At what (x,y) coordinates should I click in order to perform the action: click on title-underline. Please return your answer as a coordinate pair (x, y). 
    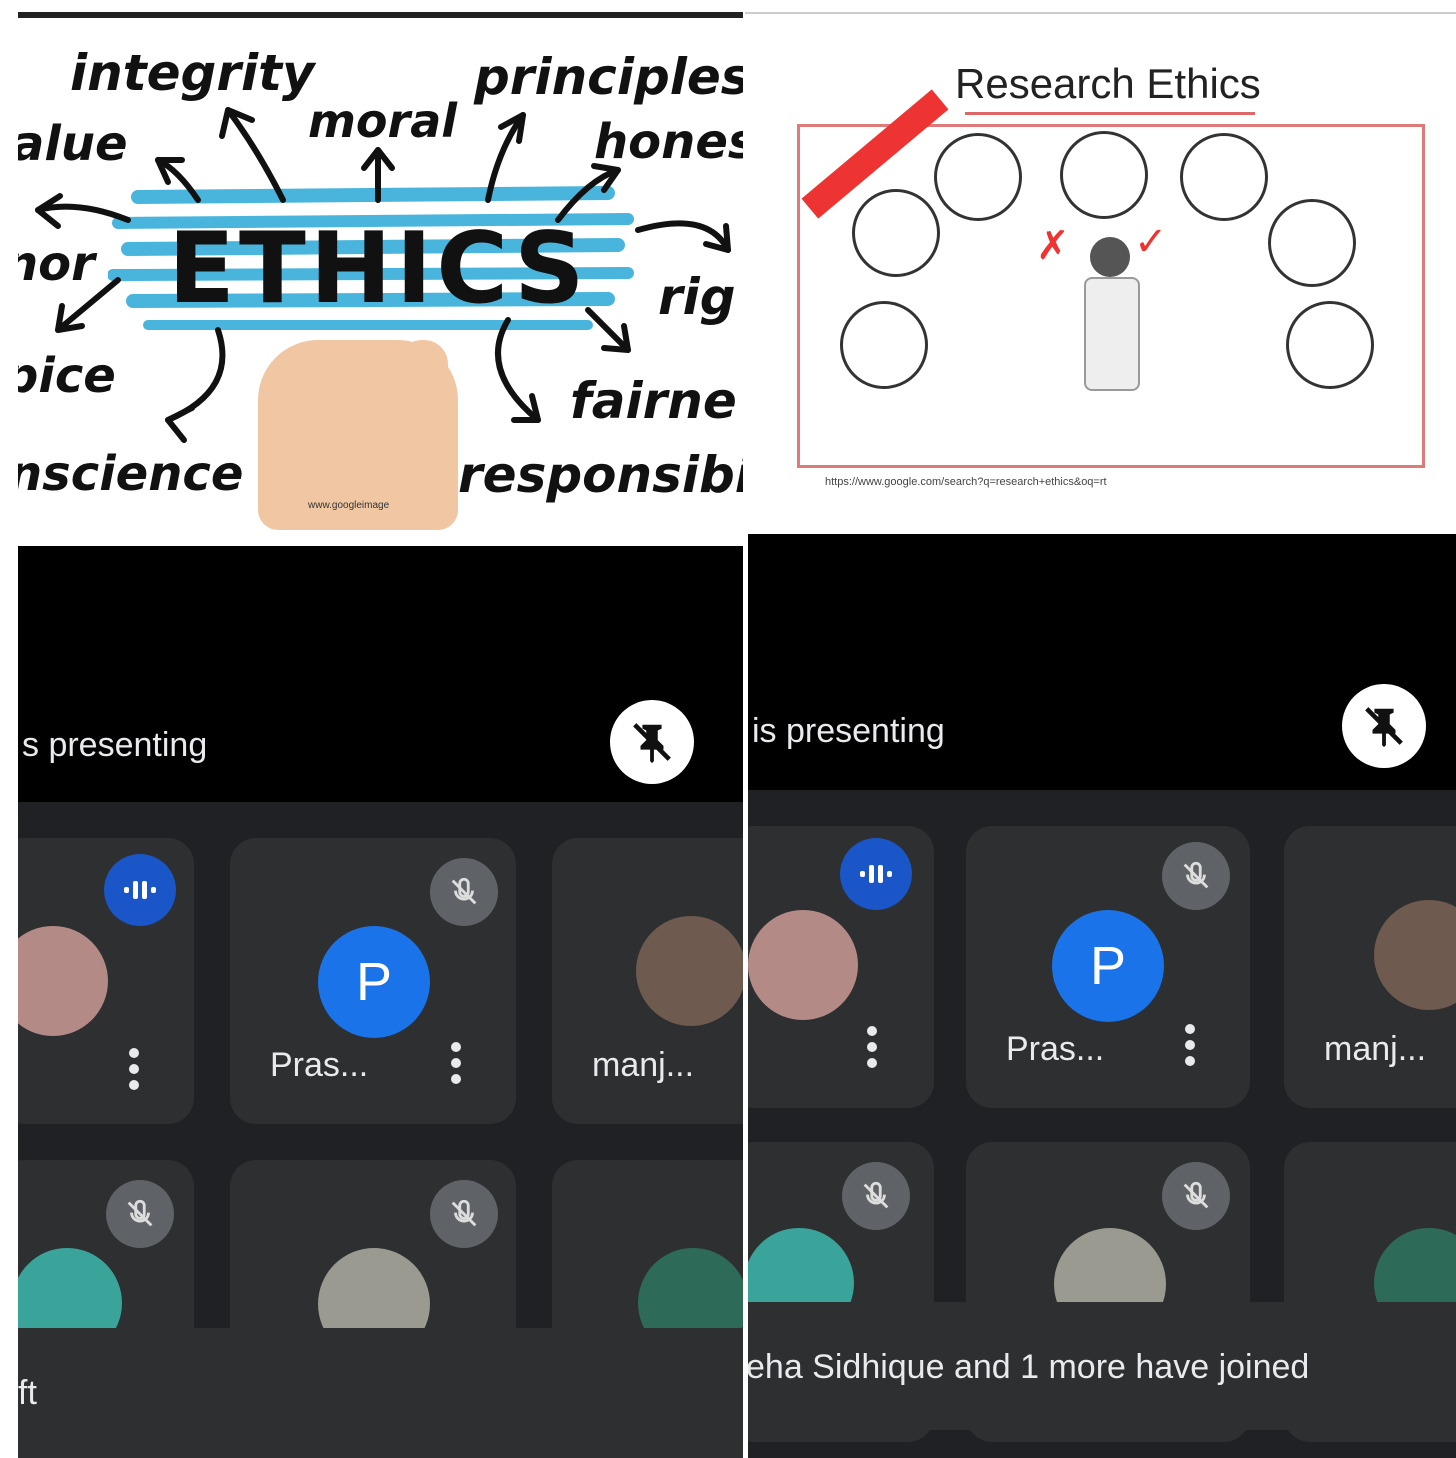
    Looking at the image, I should click on (1110, 113).